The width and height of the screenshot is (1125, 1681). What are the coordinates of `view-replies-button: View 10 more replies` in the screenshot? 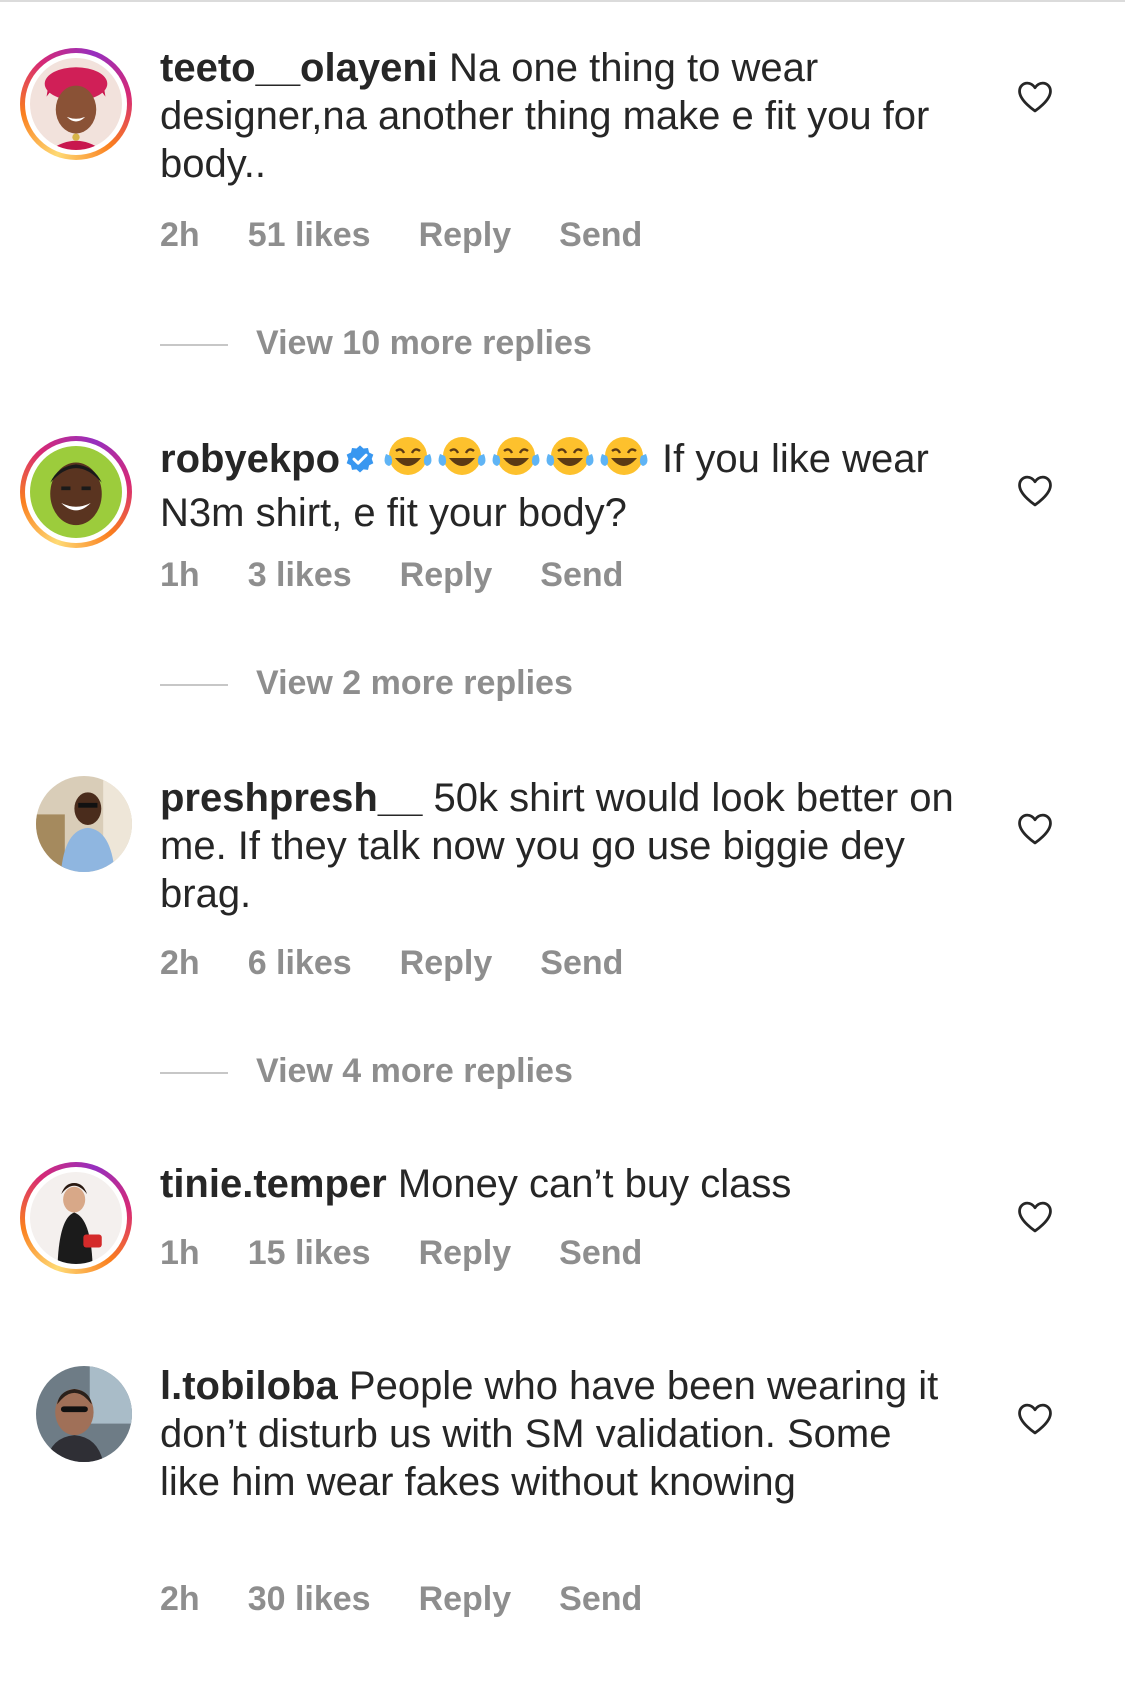 It's located at (376, 343).